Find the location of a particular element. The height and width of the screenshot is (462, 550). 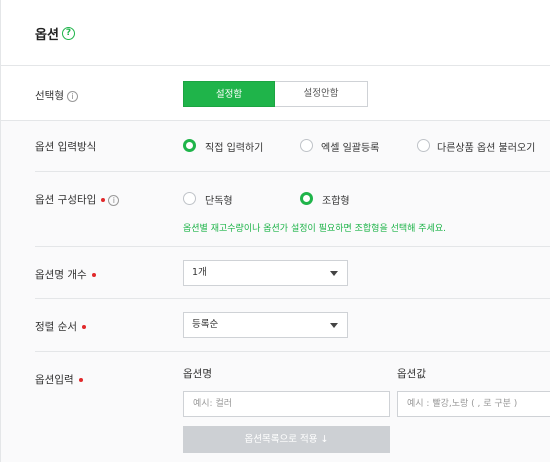

option-value-header: 옵션값 is located at coordinates (411, 374).